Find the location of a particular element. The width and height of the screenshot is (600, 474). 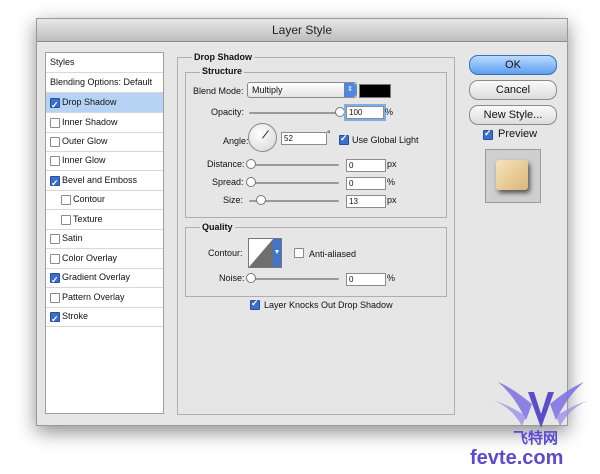

sidebar-item-color-overlay: Color Overlay is located at coordinates (104, 259).